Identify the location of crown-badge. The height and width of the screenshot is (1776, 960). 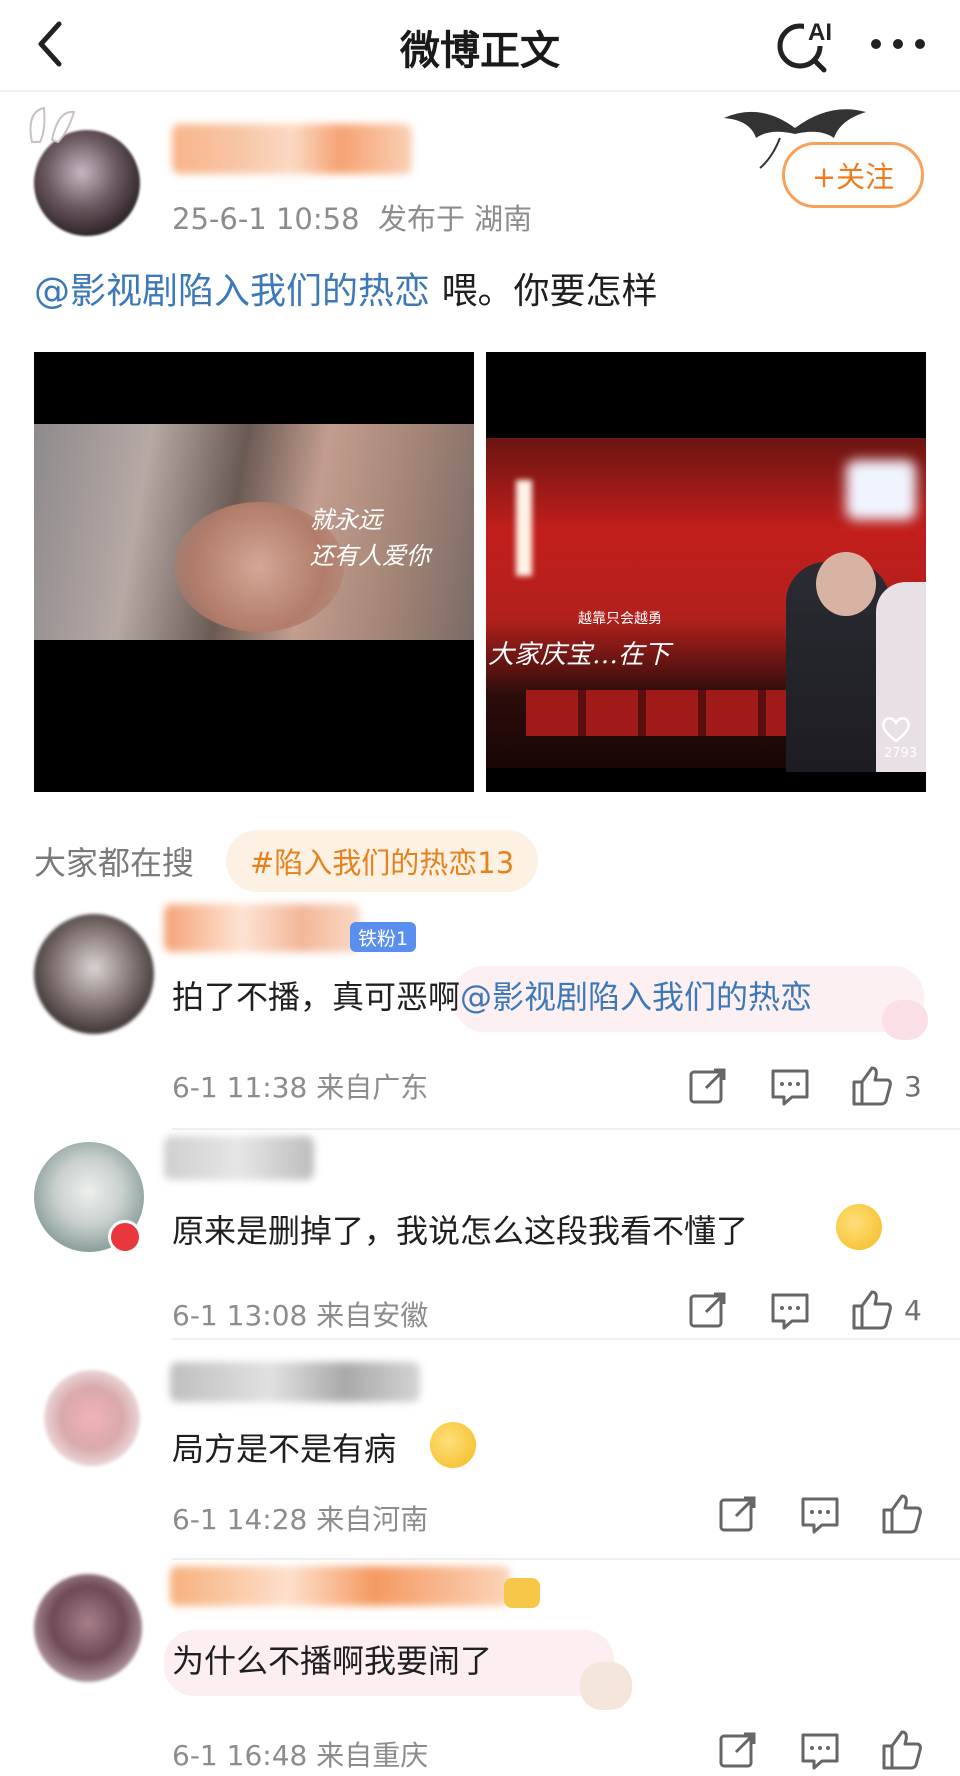
(522, 1593).